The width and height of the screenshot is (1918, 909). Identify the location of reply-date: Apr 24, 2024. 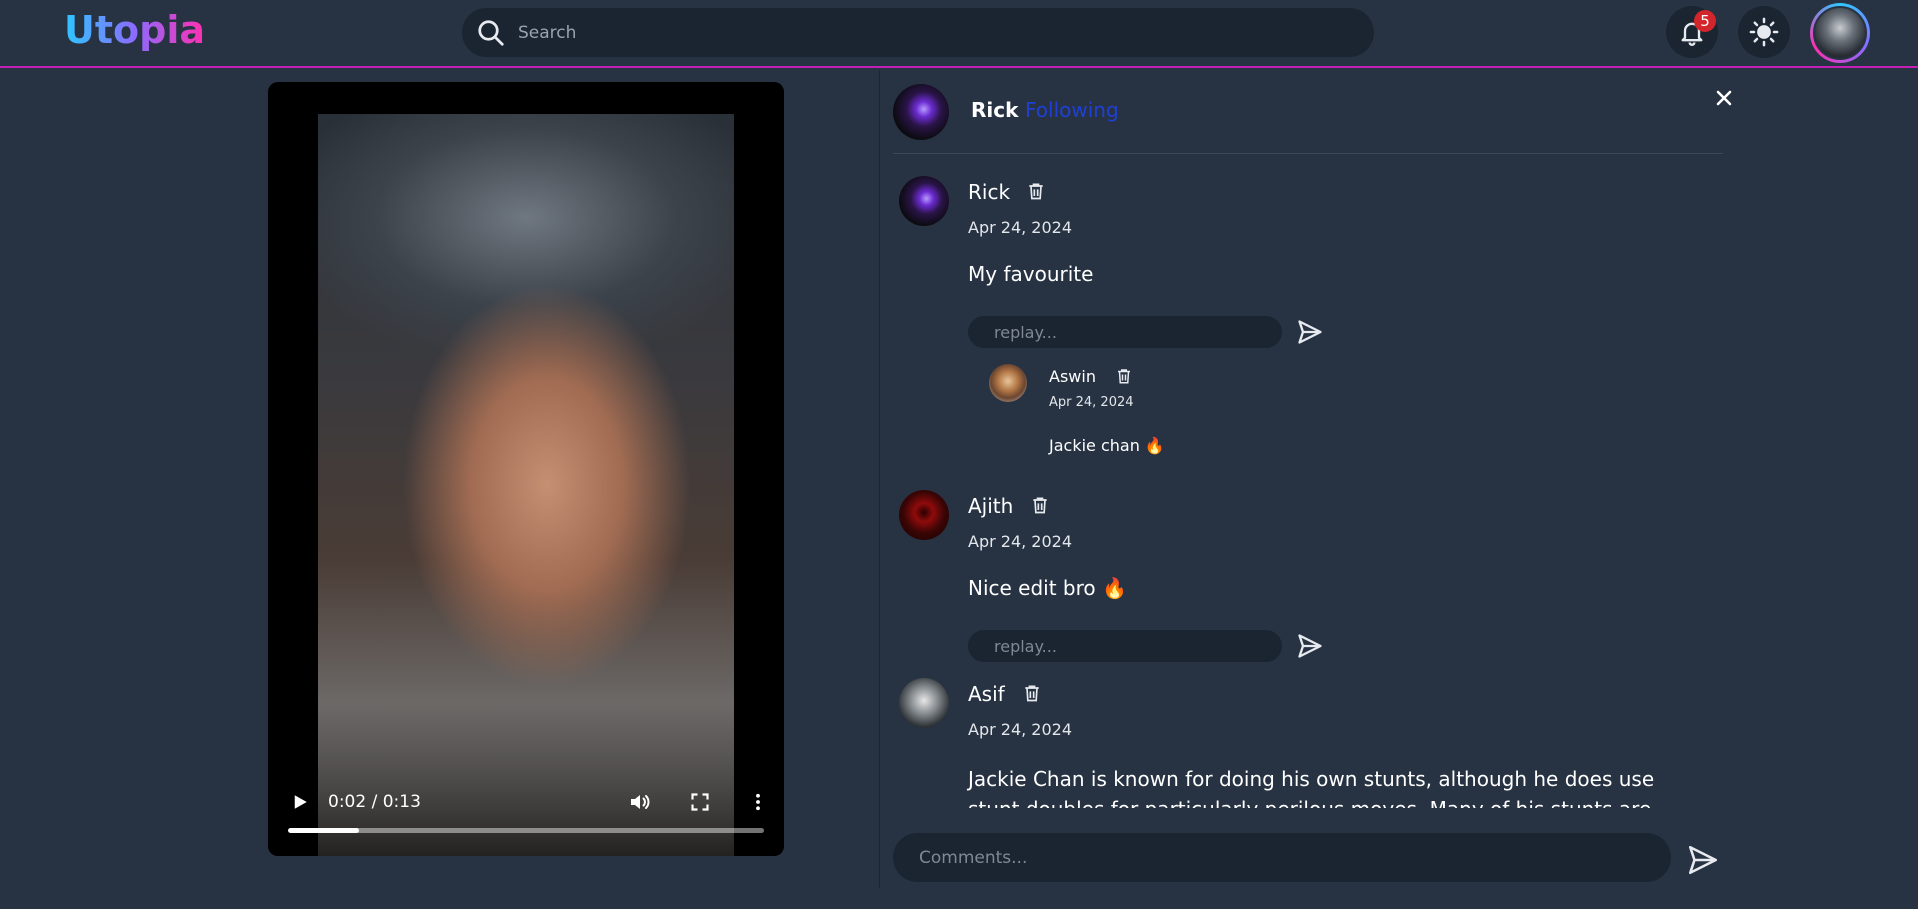
(1091, 402).